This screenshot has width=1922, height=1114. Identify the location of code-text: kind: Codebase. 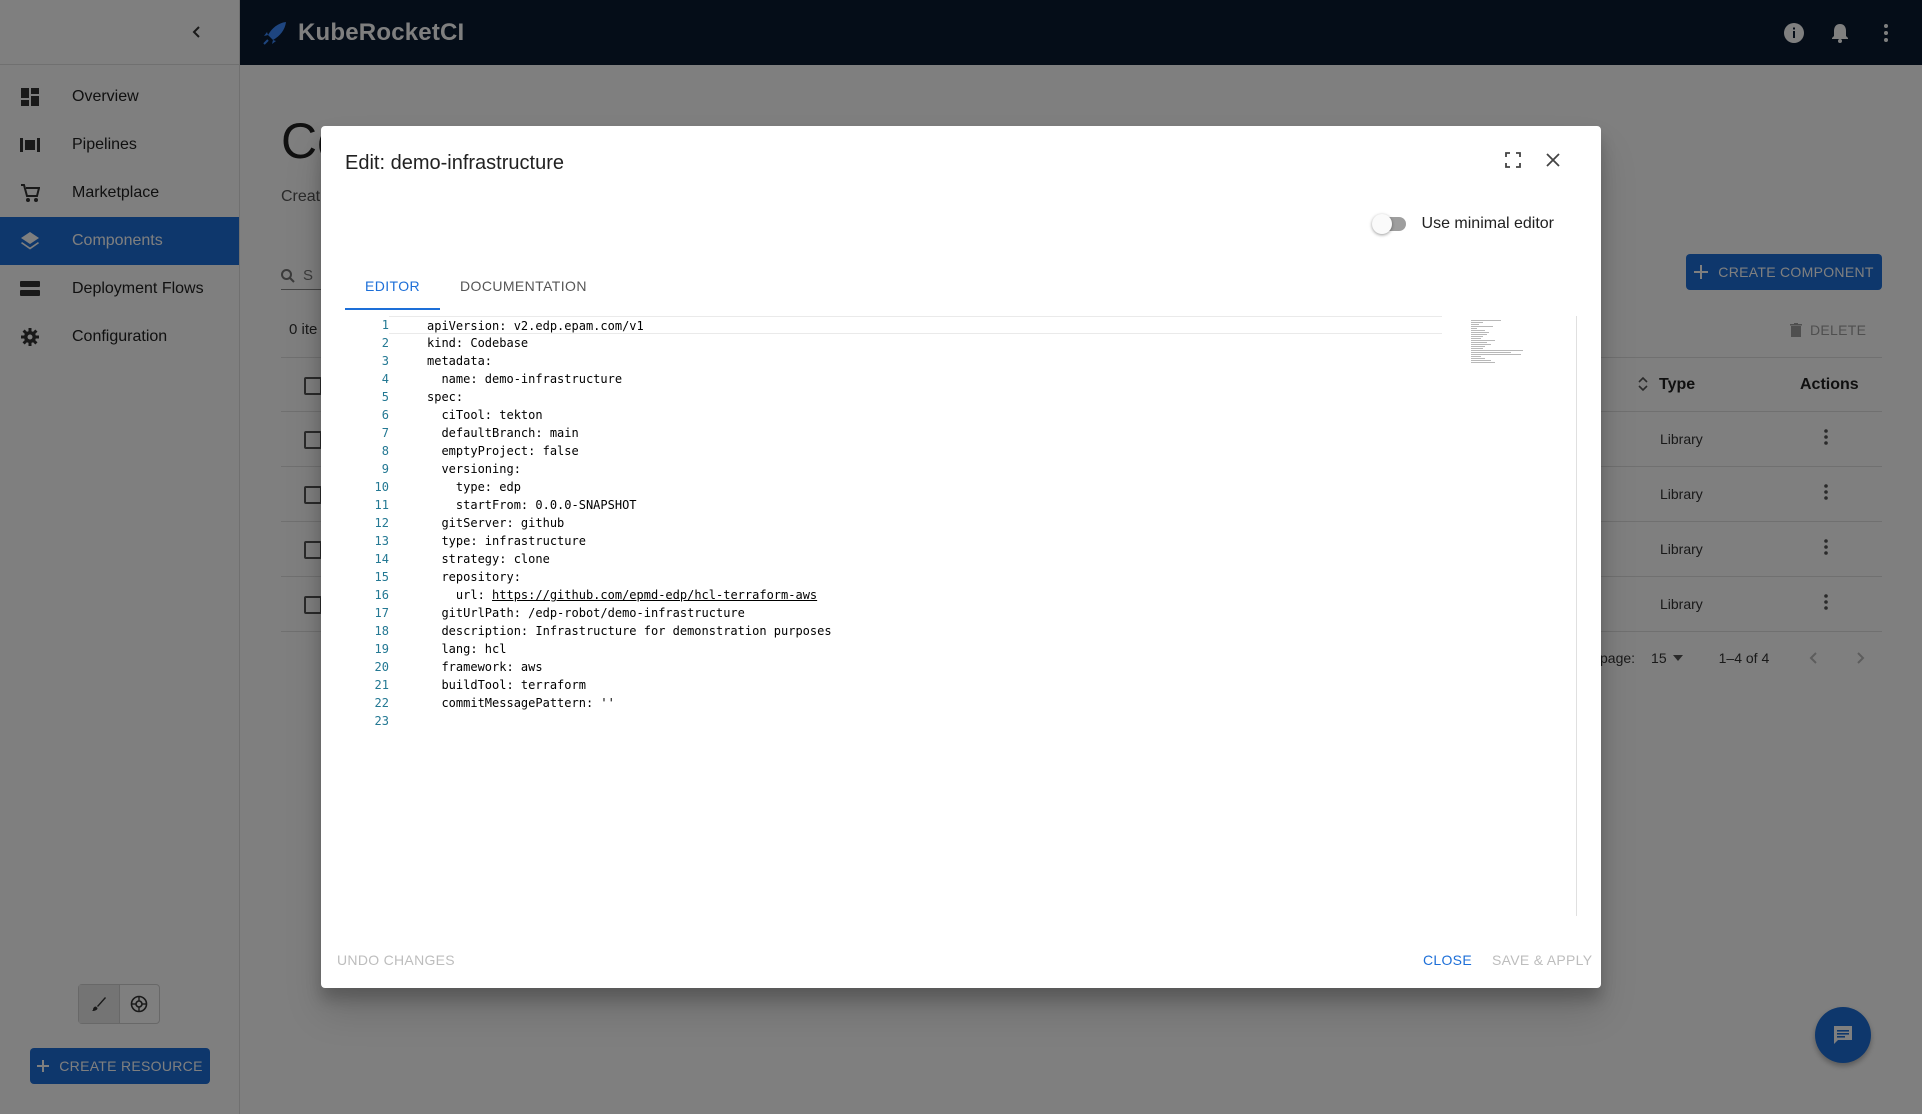
(478, 343).